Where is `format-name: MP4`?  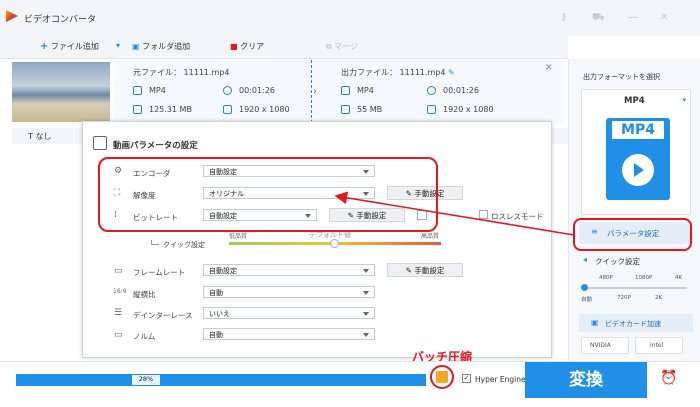
format-name: MP4 is located at coordinates (634, 101).